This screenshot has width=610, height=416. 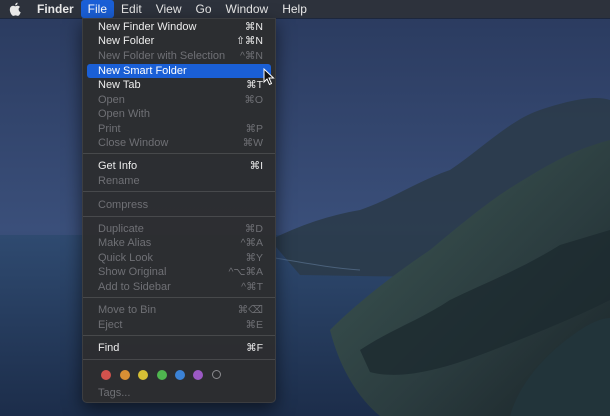 What do you see at coordinates (204, 9) in the screenshot?
I see `menubar-go: Go` at bounding box center [204, 9].